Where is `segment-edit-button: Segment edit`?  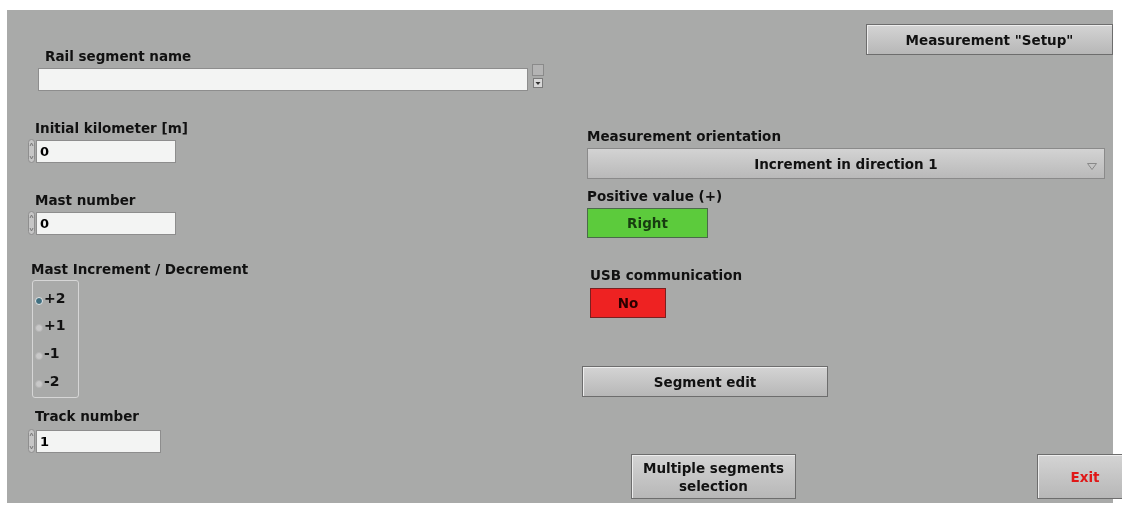 segment-edit-button: Segment edit is located at coordinates (705, 381).